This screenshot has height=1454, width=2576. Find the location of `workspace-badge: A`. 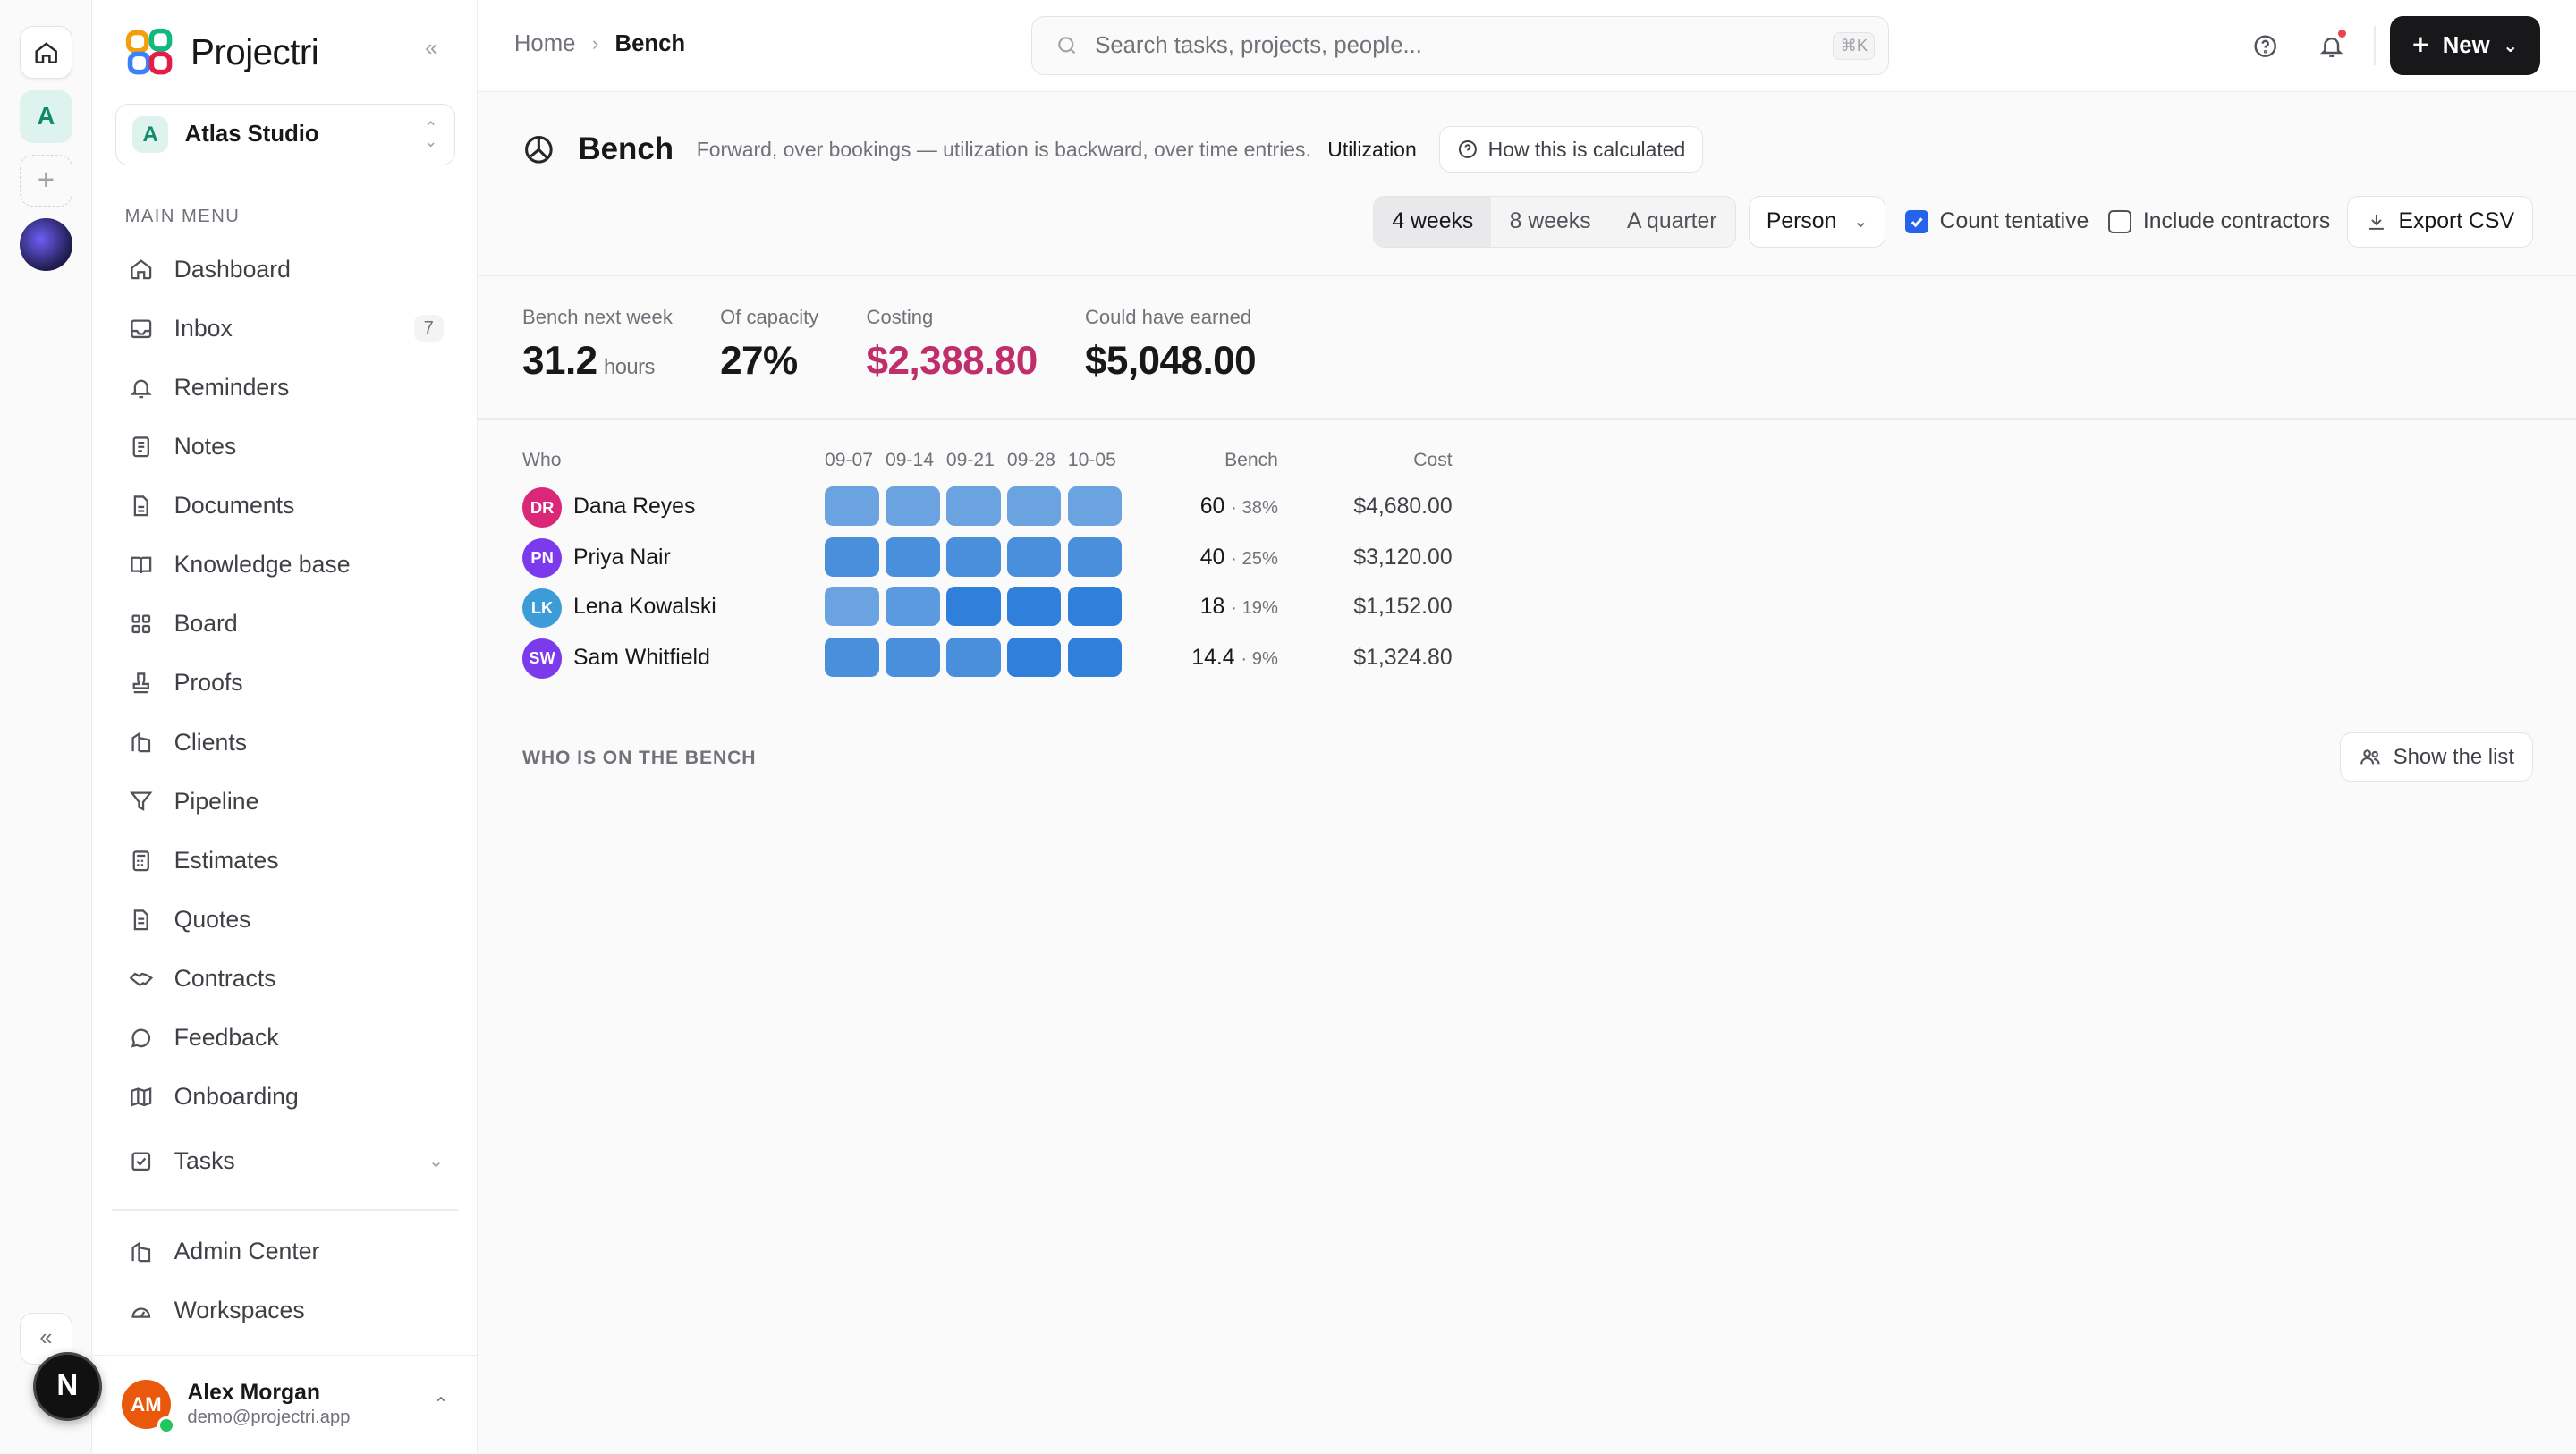

workspace-badge: A is located at coordinates (150, 135).